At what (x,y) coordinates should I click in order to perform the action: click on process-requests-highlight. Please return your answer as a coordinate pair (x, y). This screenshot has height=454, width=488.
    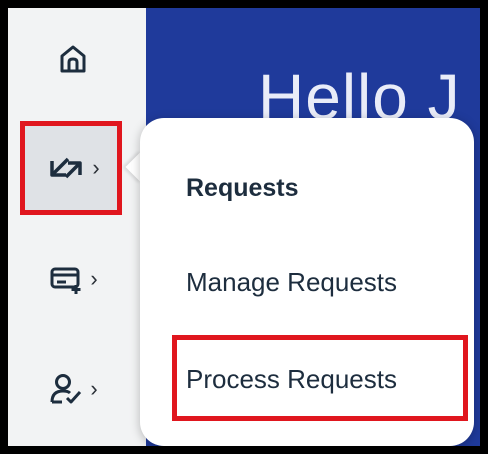
    Looking at the image, I should click on (320, 378).